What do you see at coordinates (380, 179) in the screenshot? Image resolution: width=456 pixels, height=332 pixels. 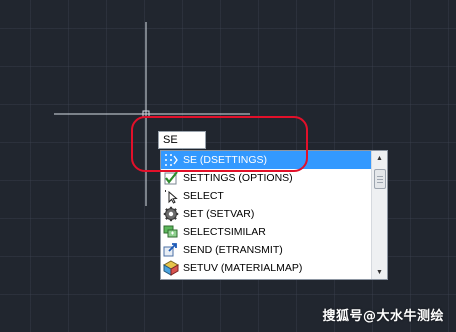 I see `scroll-thumb` at bounding box center [380, 179].